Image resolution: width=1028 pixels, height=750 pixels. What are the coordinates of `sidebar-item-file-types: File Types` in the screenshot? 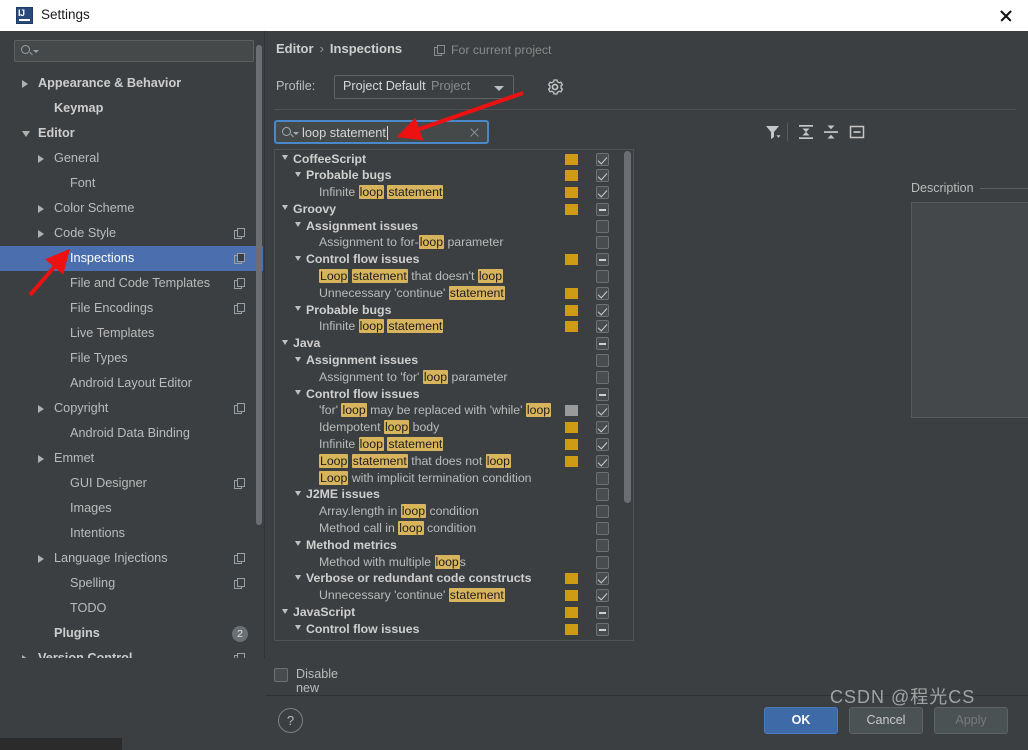 It's located at (131, 358).